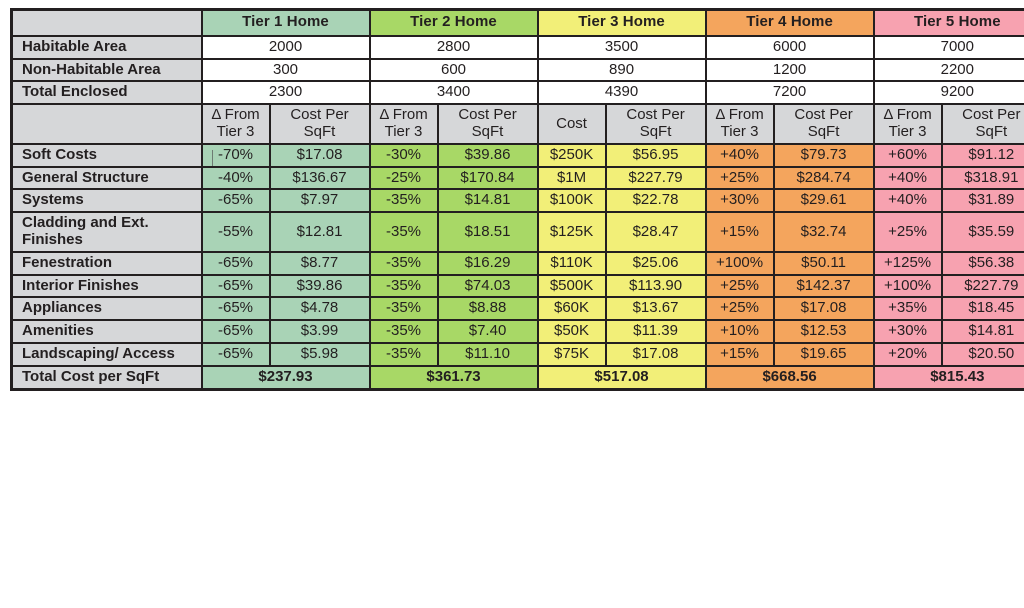 This screenshot has width=1024, height=608. What do you see at coordinates (453, 93) in the screenshot?
I see `area-value-cell: 3400` at bounding box center [453, 93].